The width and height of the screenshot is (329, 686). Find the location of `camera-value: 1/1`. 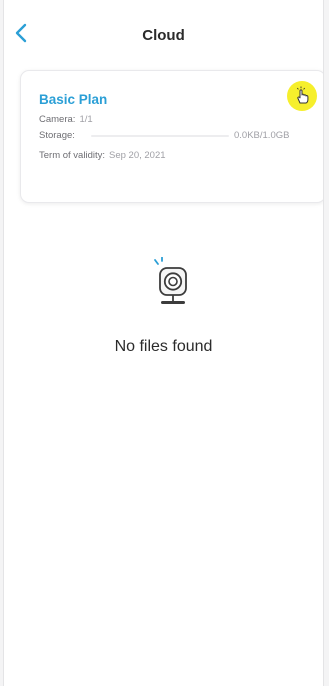

camera-value: 1/1 is located at coordinates (86, 119).